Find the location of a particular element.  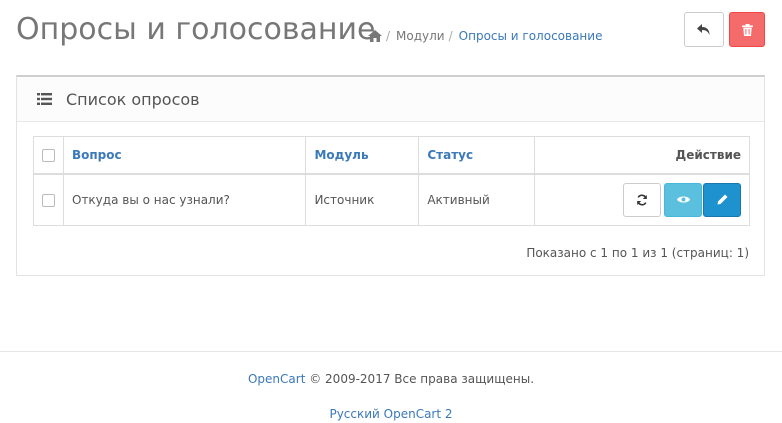

sort-by-question-link: Вопрос is located at coordinates (97, 155).